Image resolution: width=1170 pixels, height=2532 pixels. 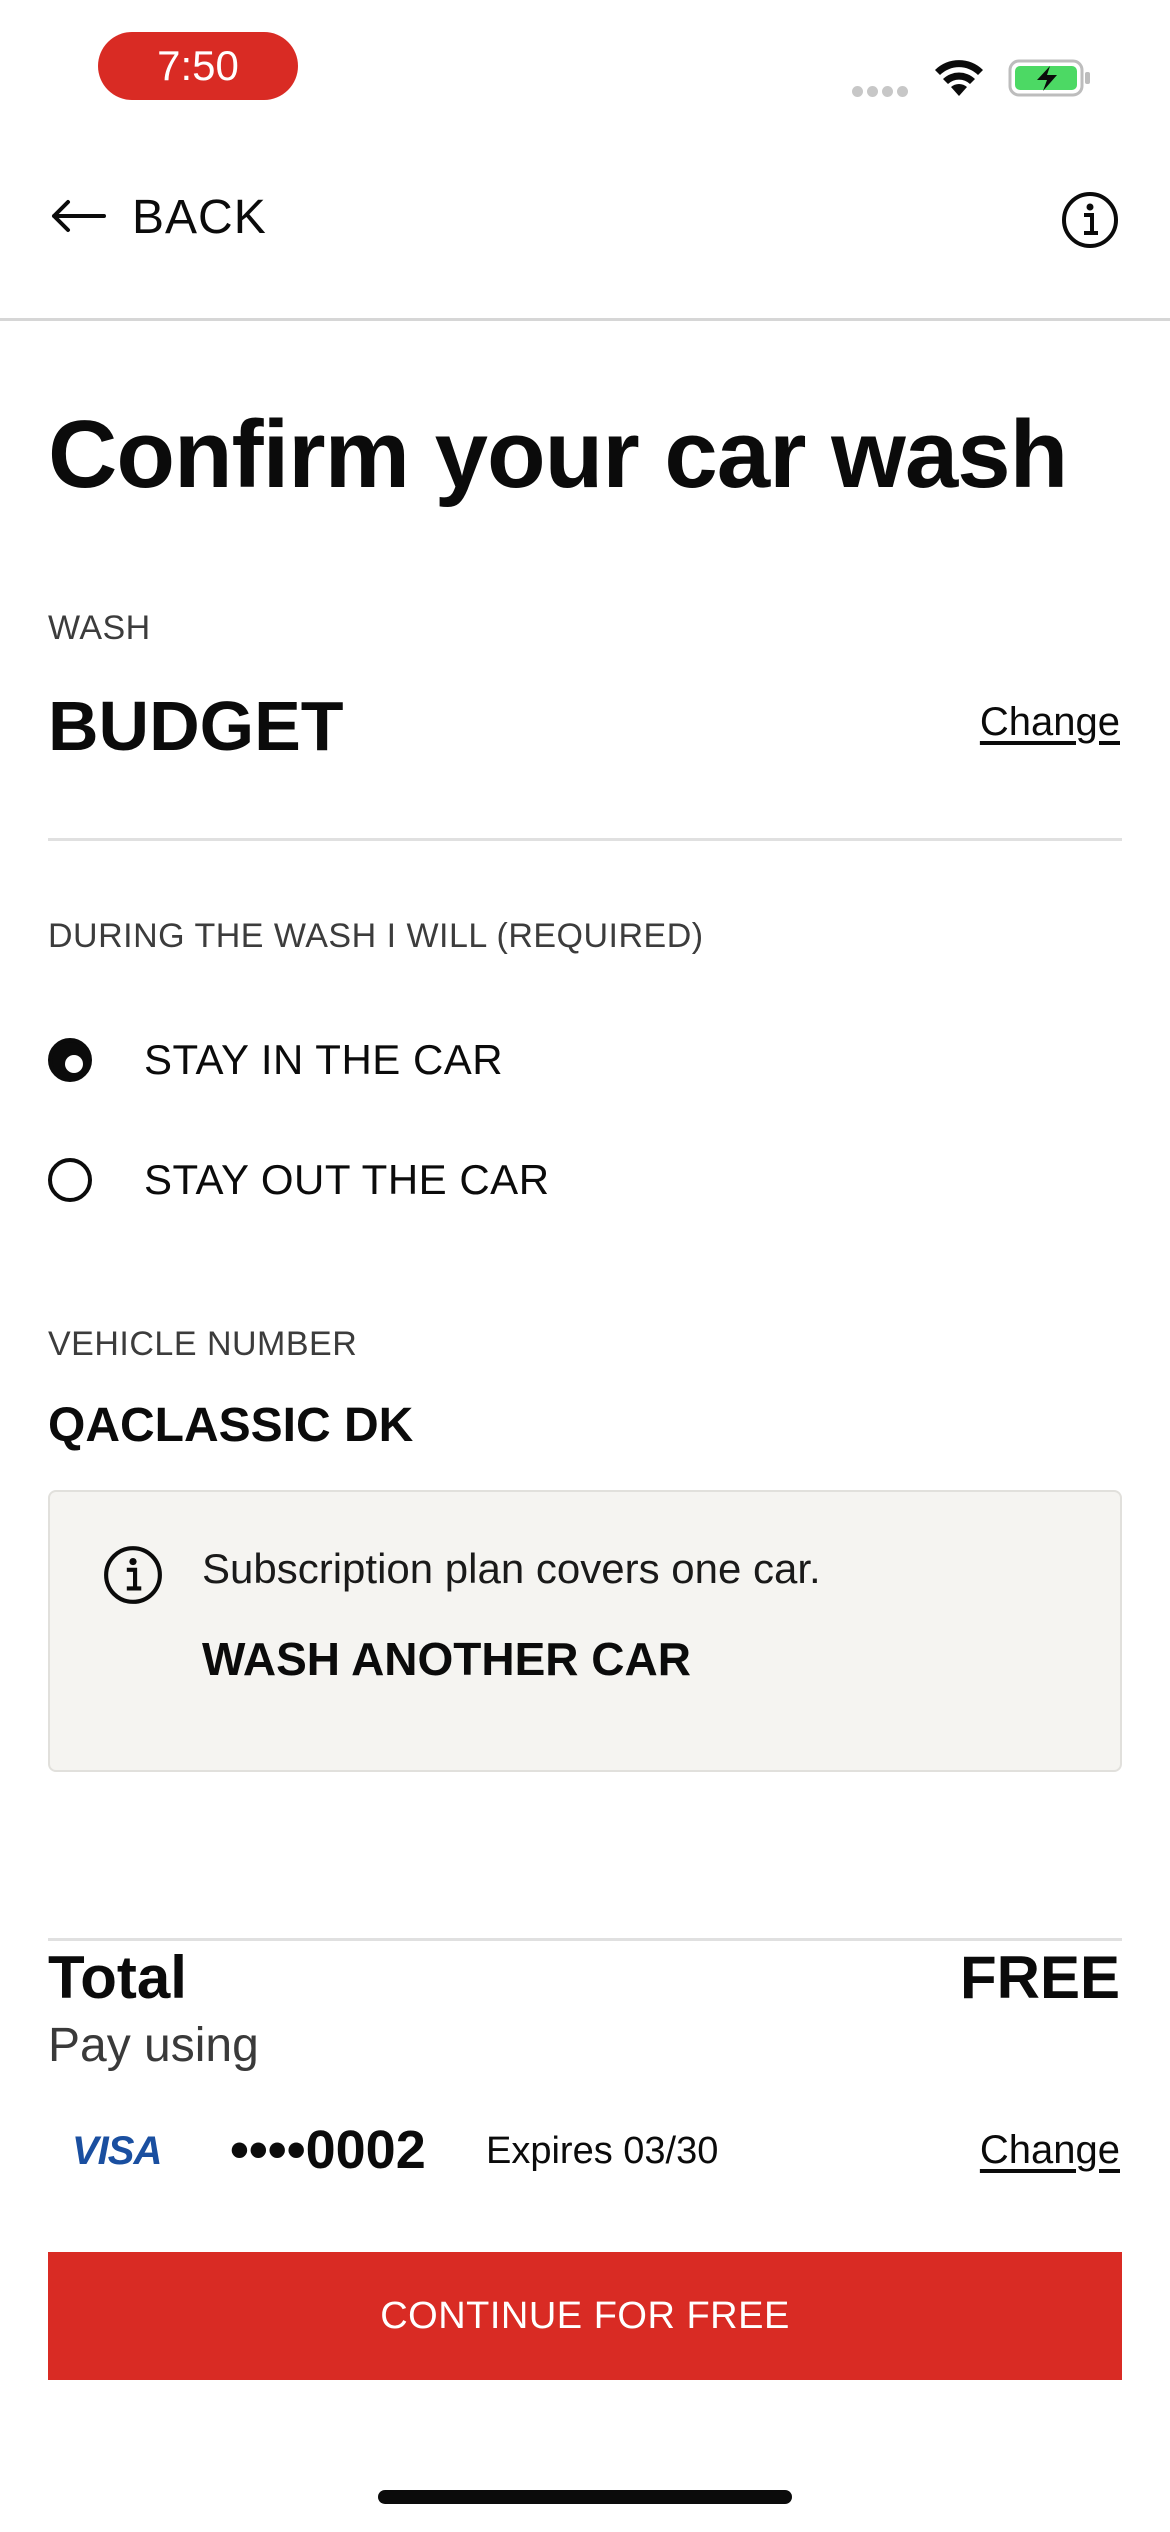 What do you see at coordinates (602, 2151) in the screenshot?
I see `card-expiry: Expires 03/30` at bounding box center [602, 2151].